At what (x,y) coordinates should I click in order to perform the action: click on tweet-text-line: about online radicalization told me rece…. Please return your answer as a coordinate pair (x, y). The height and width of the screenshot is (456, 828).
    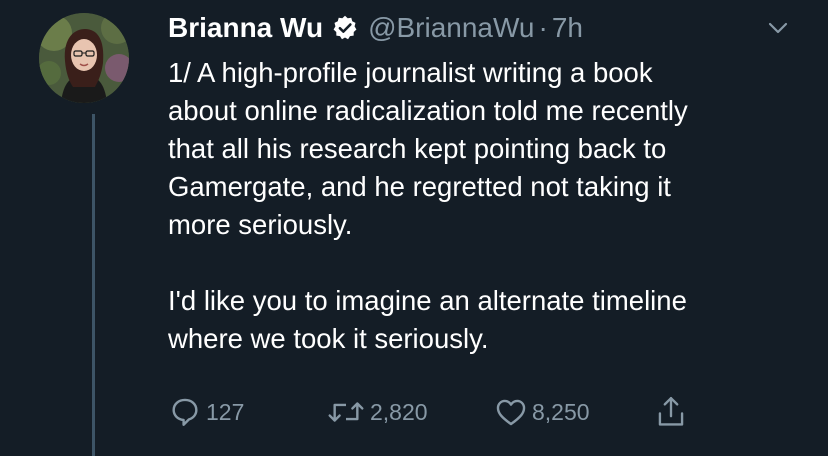
    Looking at the image, I should click on (428, 110).